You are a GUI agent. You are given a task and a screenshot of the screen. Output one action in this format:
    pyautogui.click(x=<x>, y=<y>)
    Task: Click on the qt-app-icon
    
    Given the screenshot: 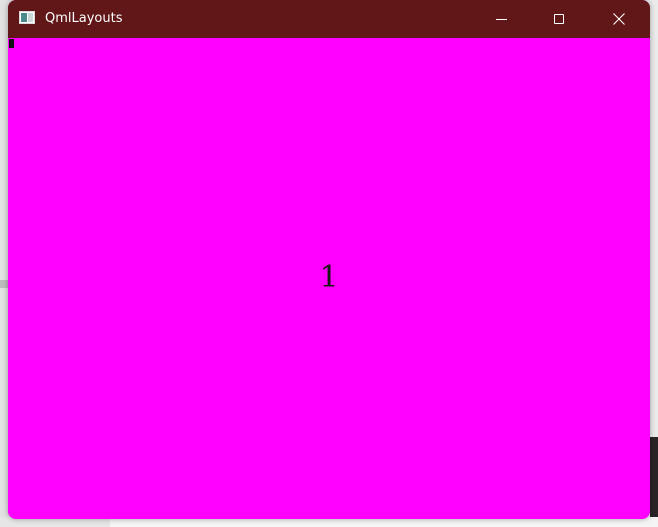 What is the action you would take?
    pyautogui.click(x=27, y=17)
    